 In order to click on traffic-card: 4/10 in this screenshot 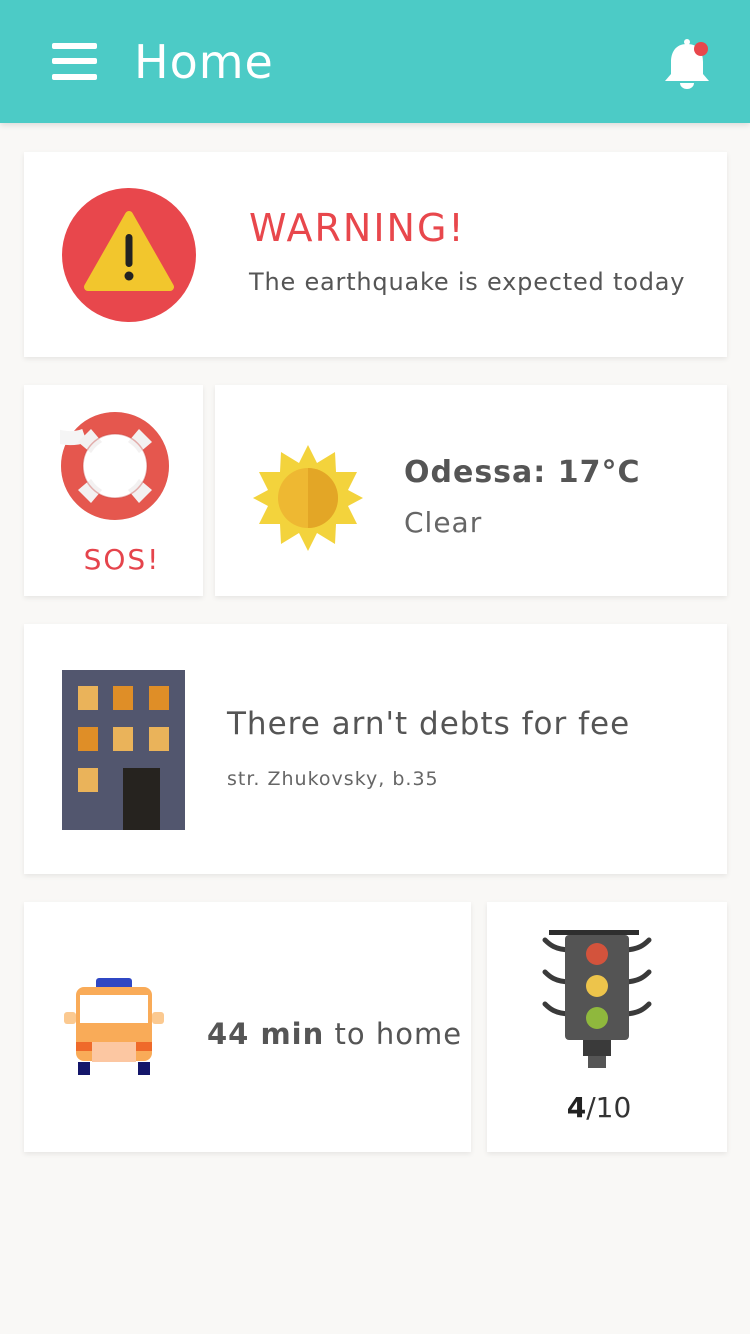, I will do `click(607, 1027)`.